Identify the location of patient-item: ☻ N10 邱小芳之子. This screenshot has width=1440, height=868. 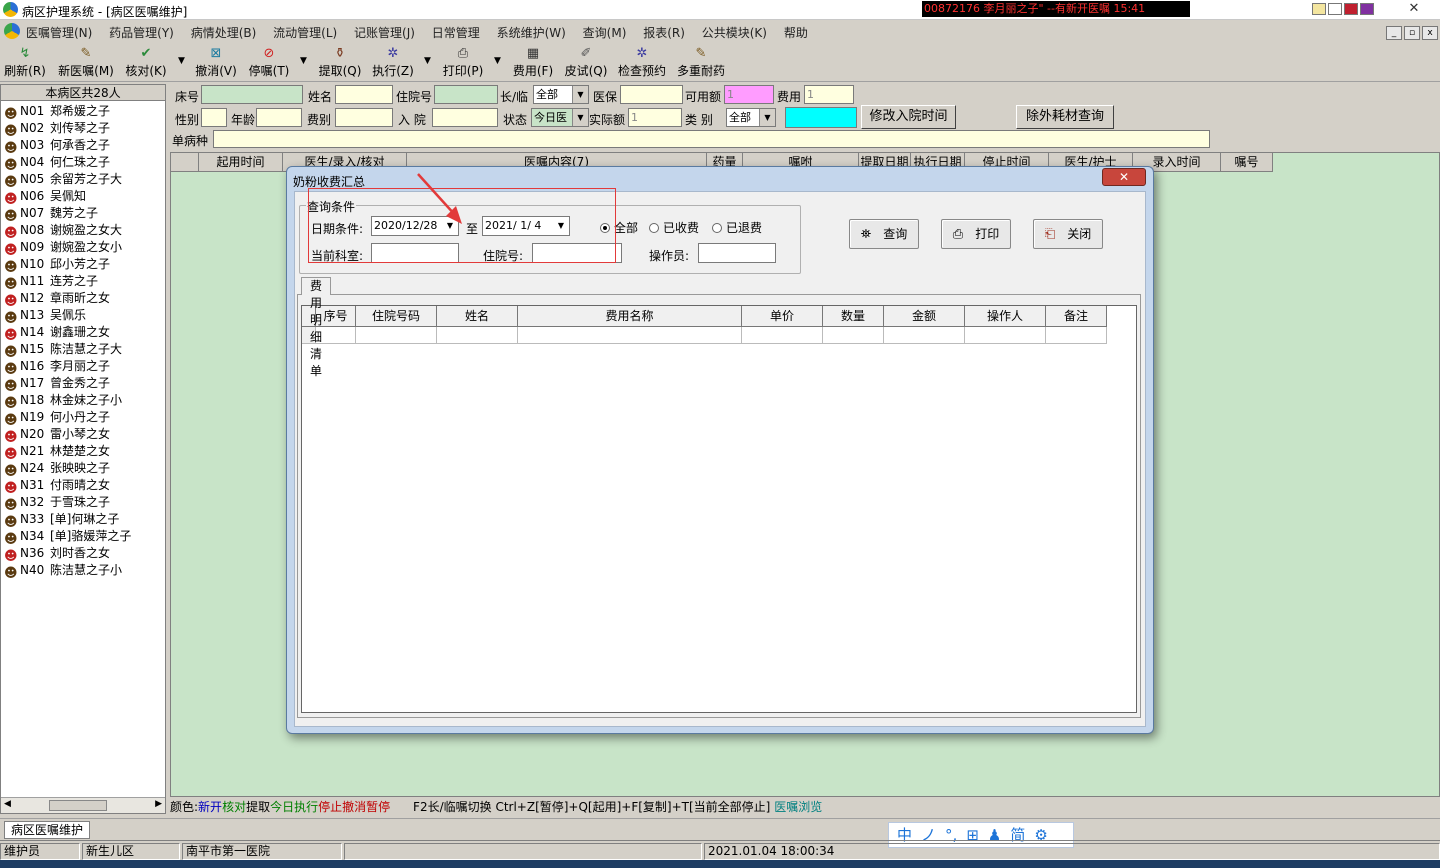
(83, 265).